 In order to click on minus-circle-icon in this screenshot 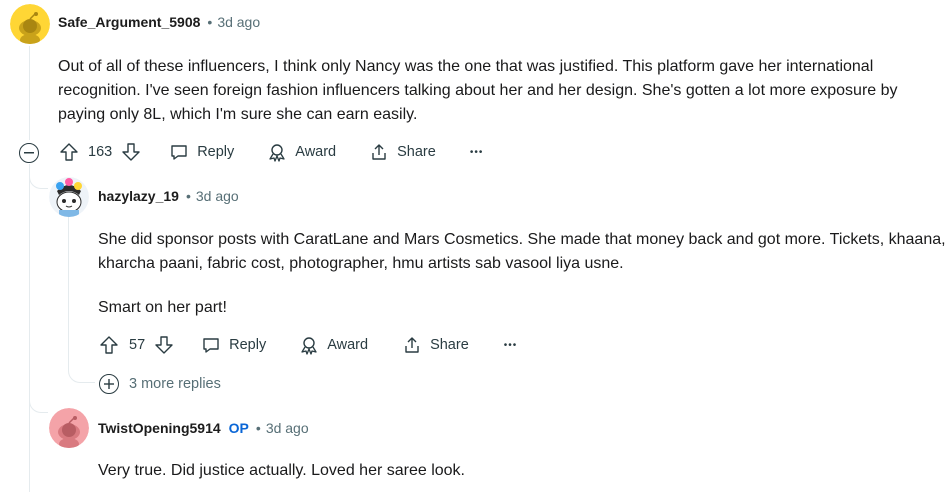, I will do `click(29, 153)`.